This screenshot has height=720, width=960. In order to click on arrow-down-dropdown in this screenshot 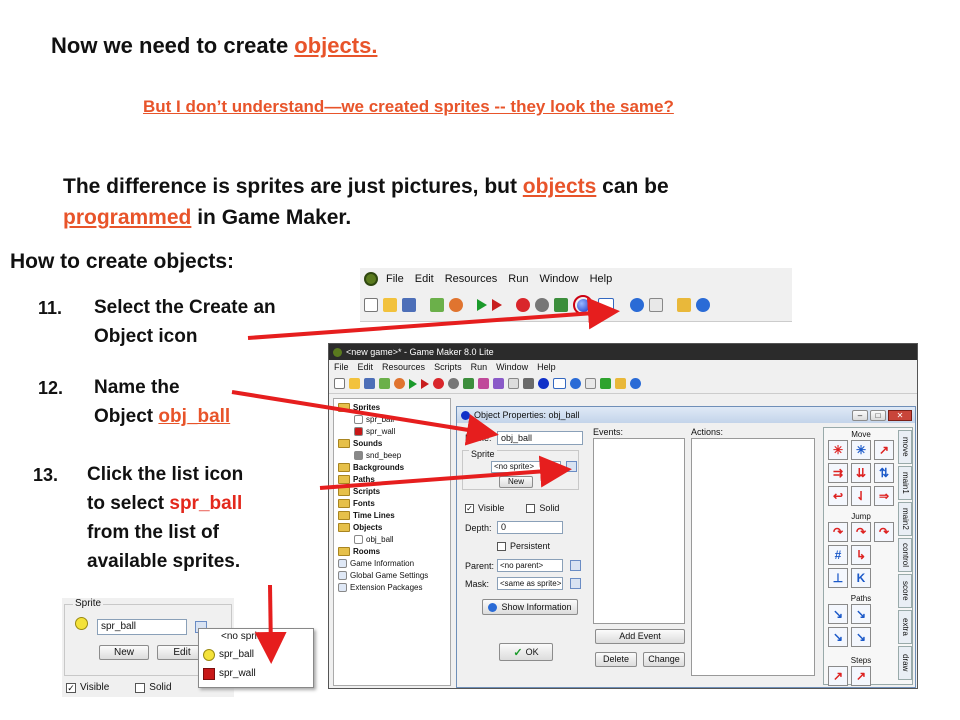, I will do `click(270, 624)`.